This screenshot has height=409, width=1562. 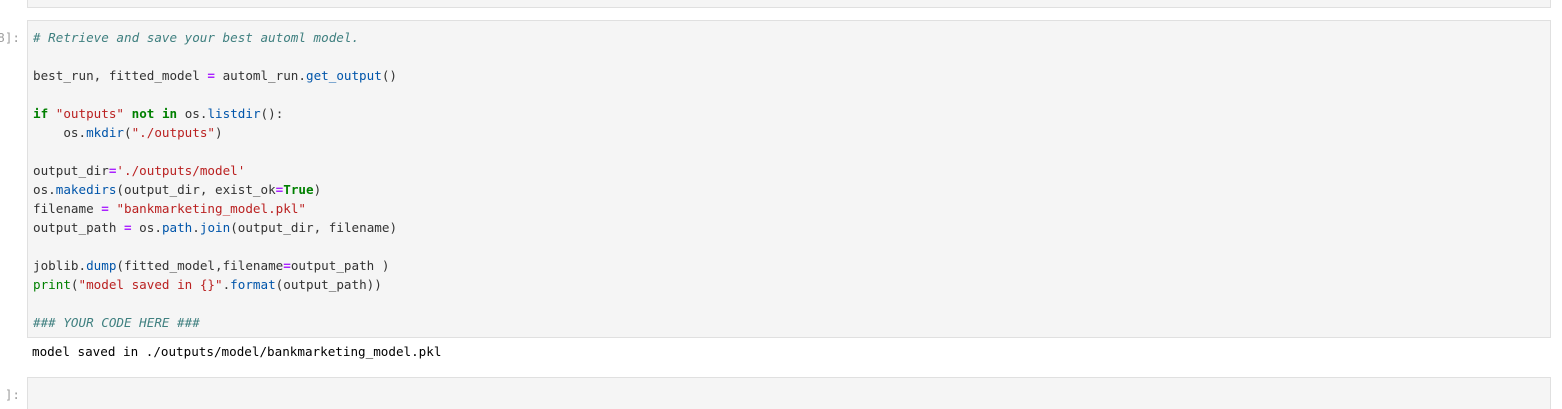 What do you see at coordinates (120, 75) in the screenshot?
I see `code-token: best_run, fitted_model` at bounding box center [120, 75].